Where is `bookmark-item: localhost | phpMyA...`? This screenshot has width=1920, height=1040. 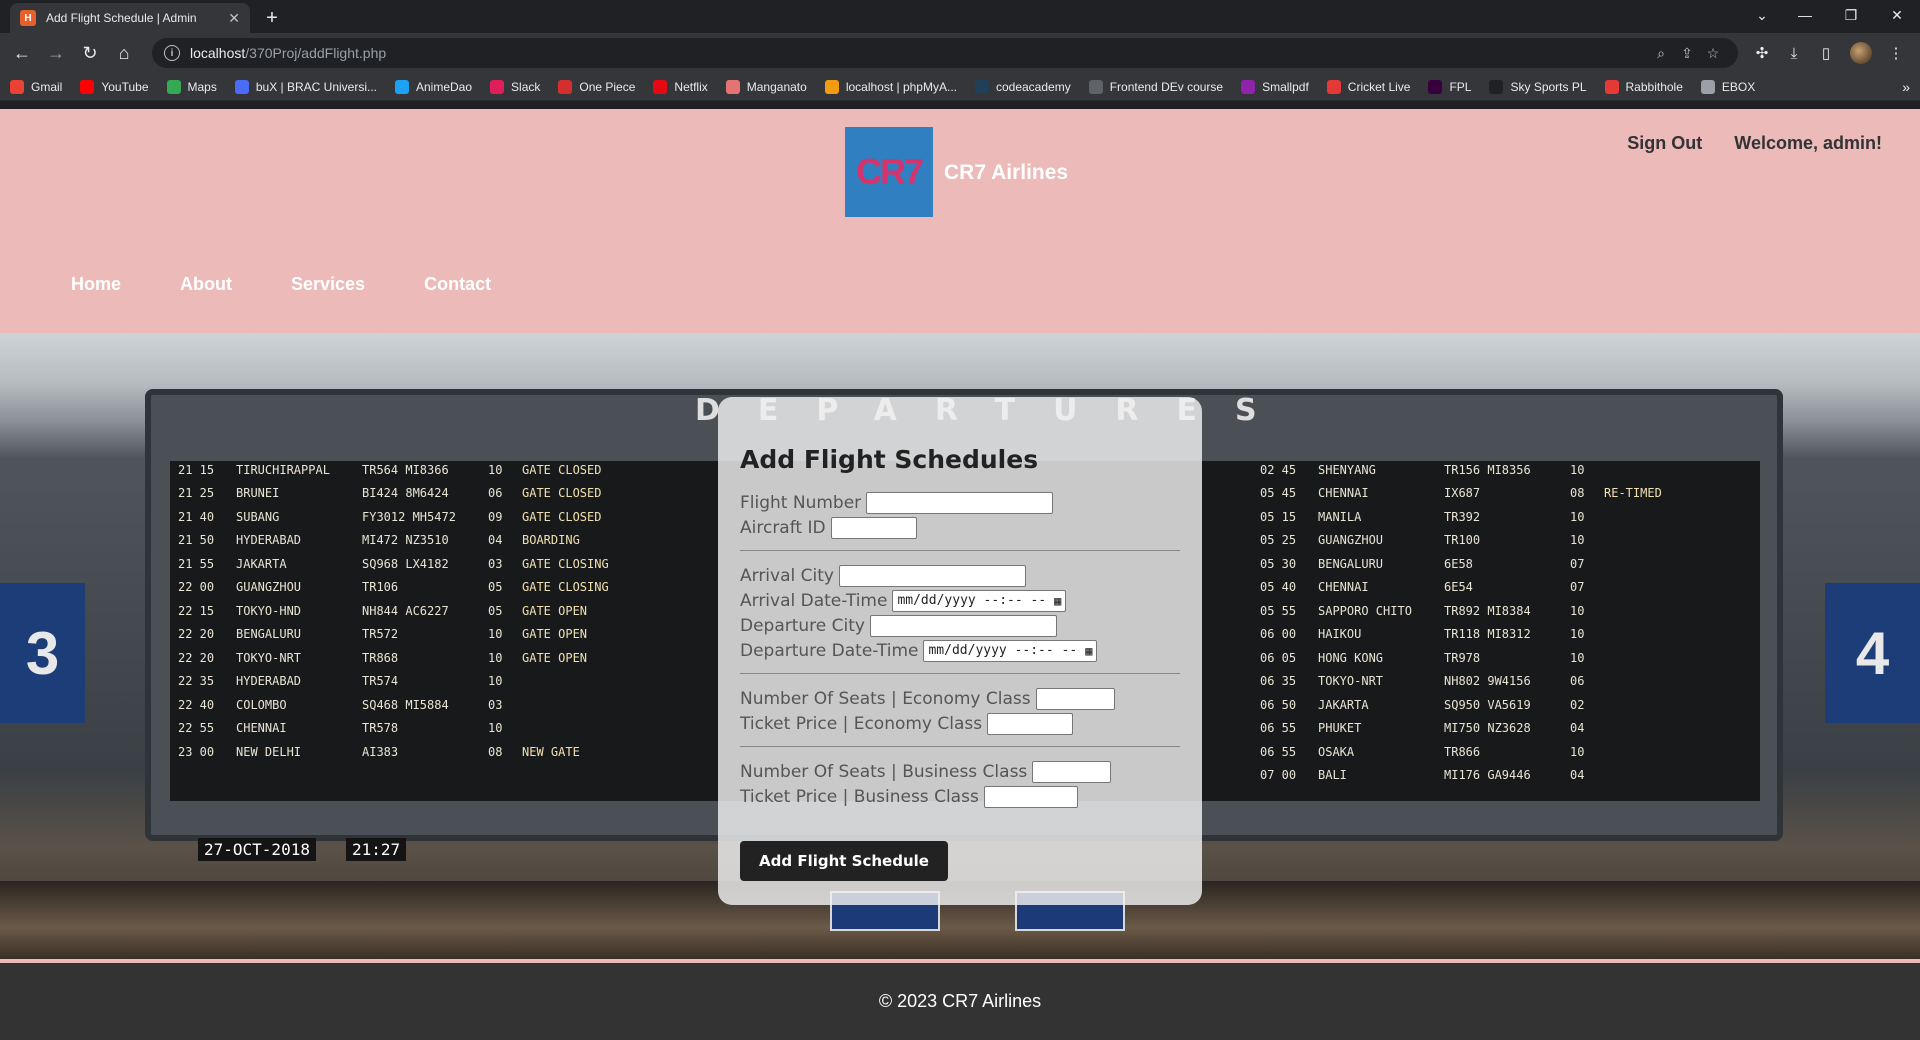 bookmark-item: localhost | phpMyA... is located at coordinates (890, 86).